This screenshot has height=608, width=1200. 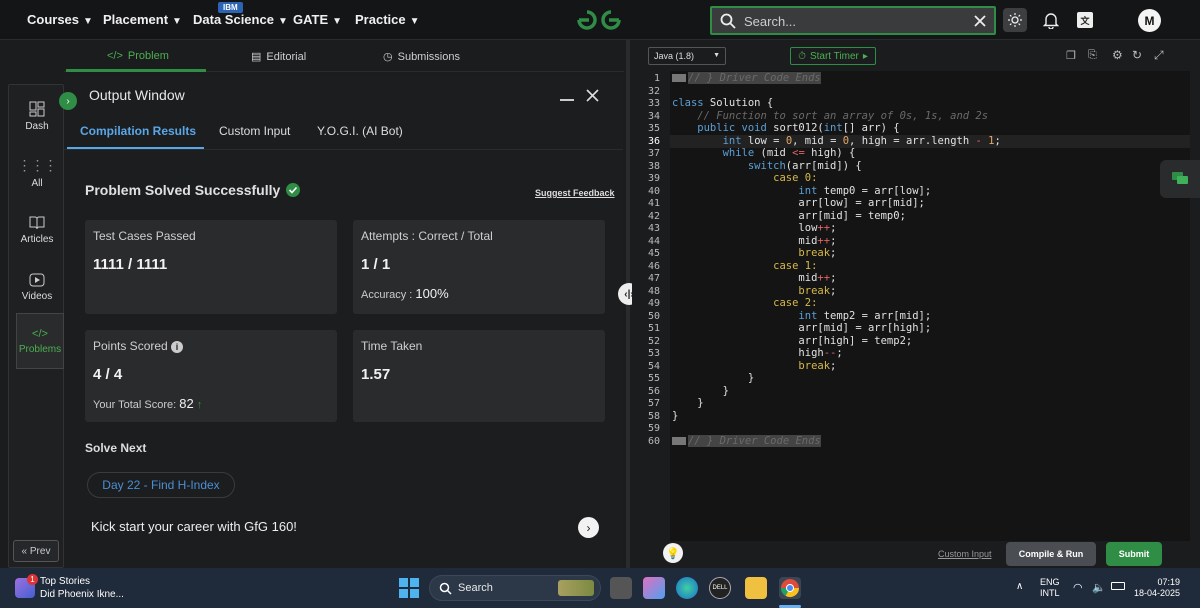 I want to click on suggest-feedback-link: Suggest Feedback, so click(x=575, y=193).